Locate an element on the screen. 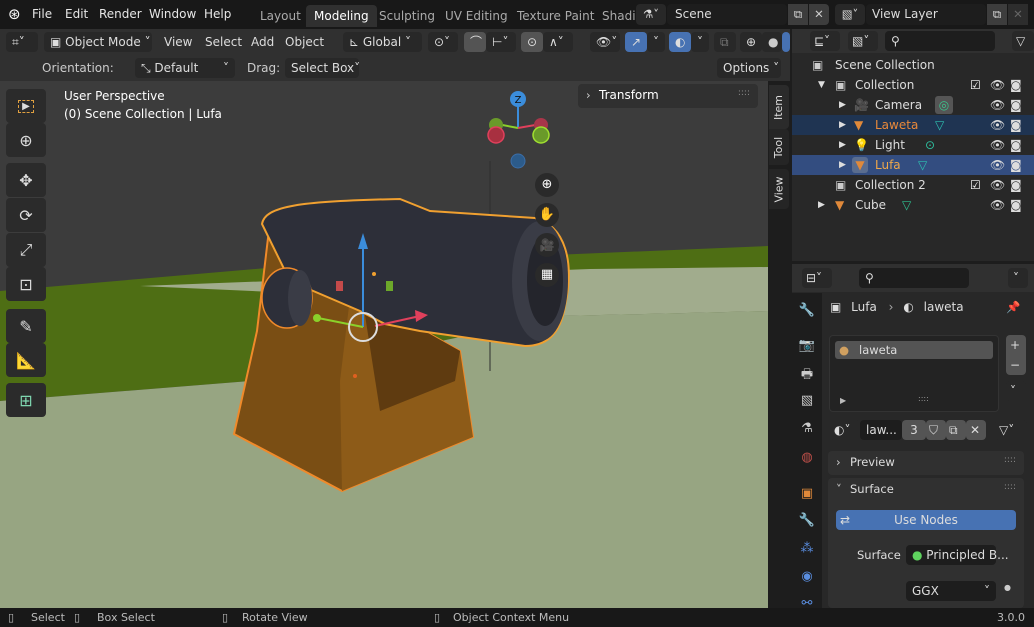 The image size is (1034, 627). transform-panel: › Transform :::: is located at coordinates (668, 96).